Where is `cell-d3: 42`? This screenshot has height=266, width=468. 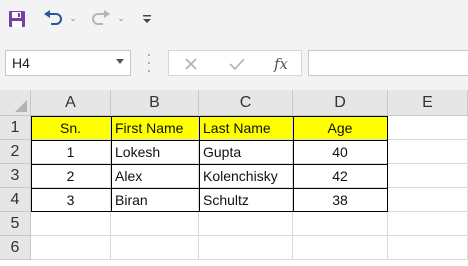 cell-d3: 42 is located at coordinates (340, 176).